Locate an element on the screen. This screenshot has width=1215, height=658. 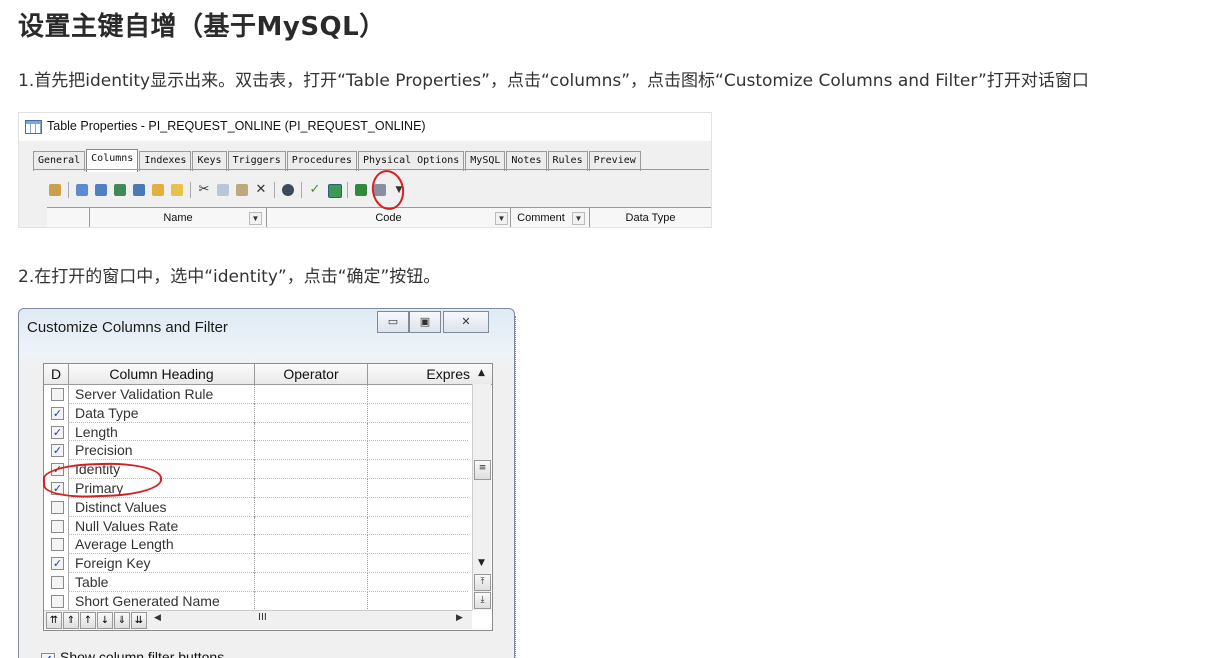
column-row: ✓ Identity is located at coordinates (268, 469).